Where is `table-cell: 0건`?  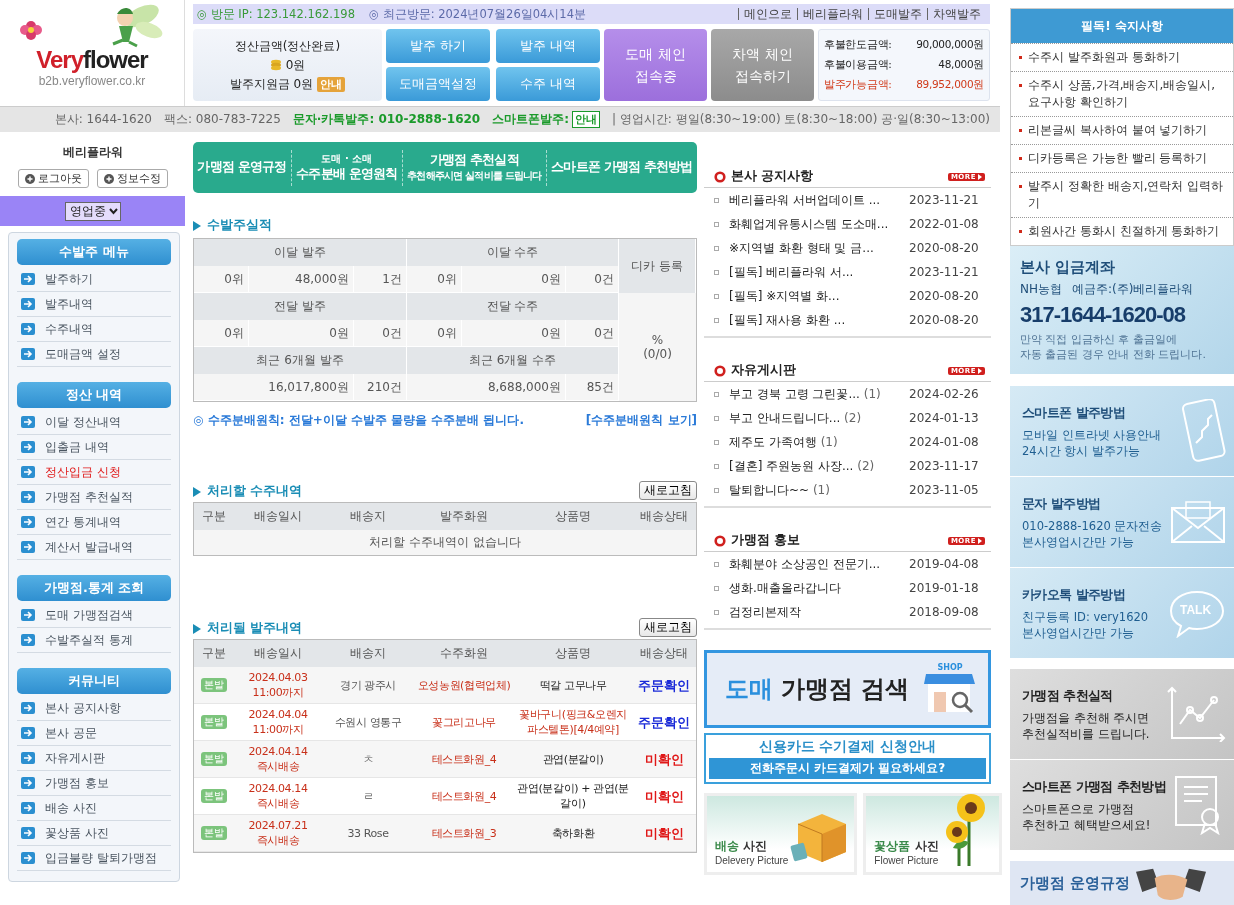 table-cell: 0건 is located at coordinates (592, 333).